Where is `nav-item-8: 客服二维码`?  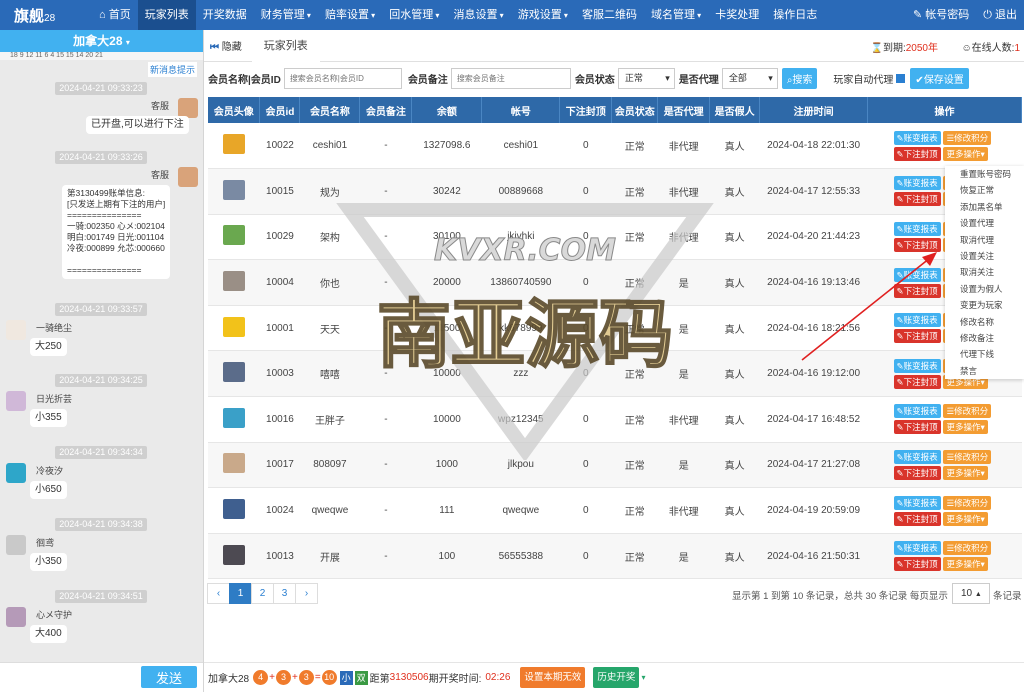
nav-item-8: 客服二维码 is located at coordinates (609, 15).